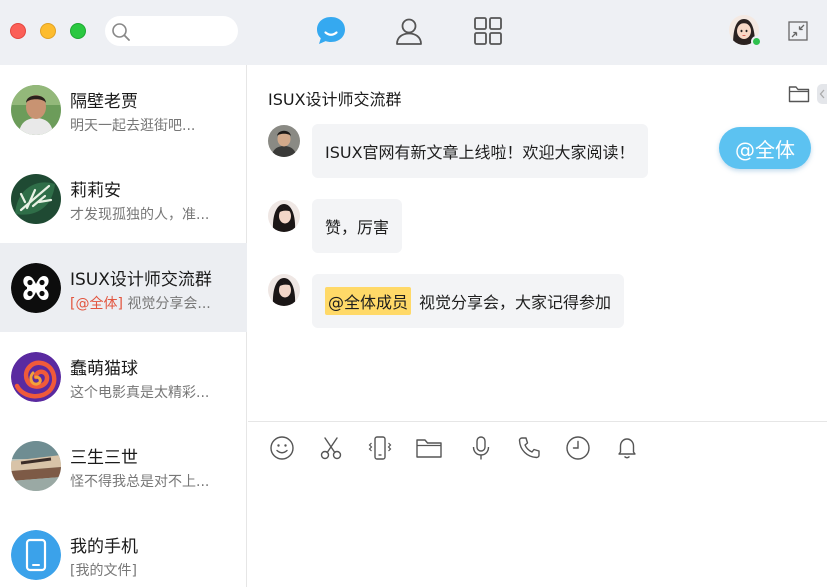 The image size is (827, 587). Describe the element at coordinates (745, 31) in the screenshot. I see `self-avatar` at that location.